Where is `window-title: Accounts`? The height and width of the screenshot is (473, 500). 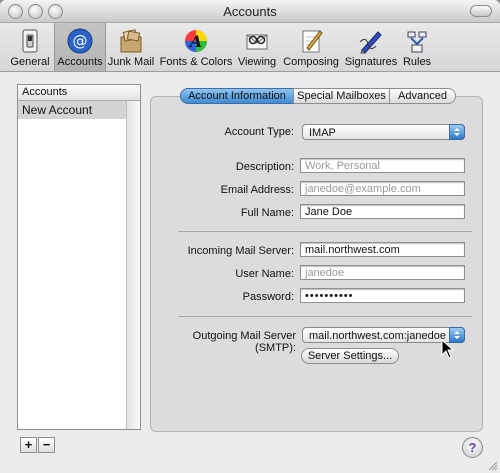
window-title: Accounts is located at coordinates (250, 11).